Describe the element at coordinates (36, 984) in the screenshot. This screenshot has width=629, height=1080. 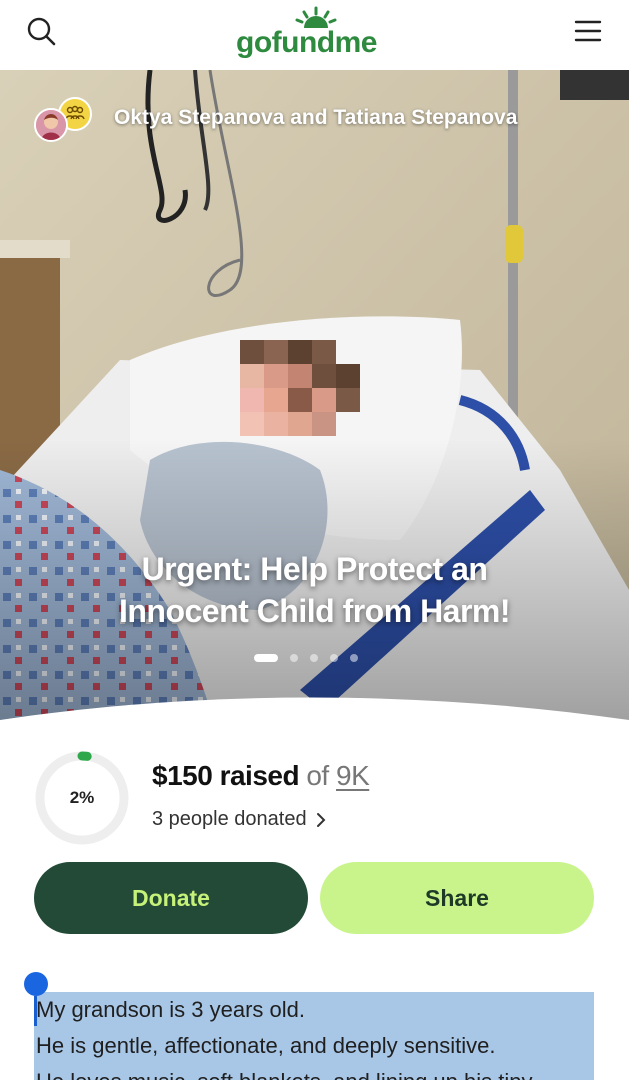
I see `selection-handle` at that location.